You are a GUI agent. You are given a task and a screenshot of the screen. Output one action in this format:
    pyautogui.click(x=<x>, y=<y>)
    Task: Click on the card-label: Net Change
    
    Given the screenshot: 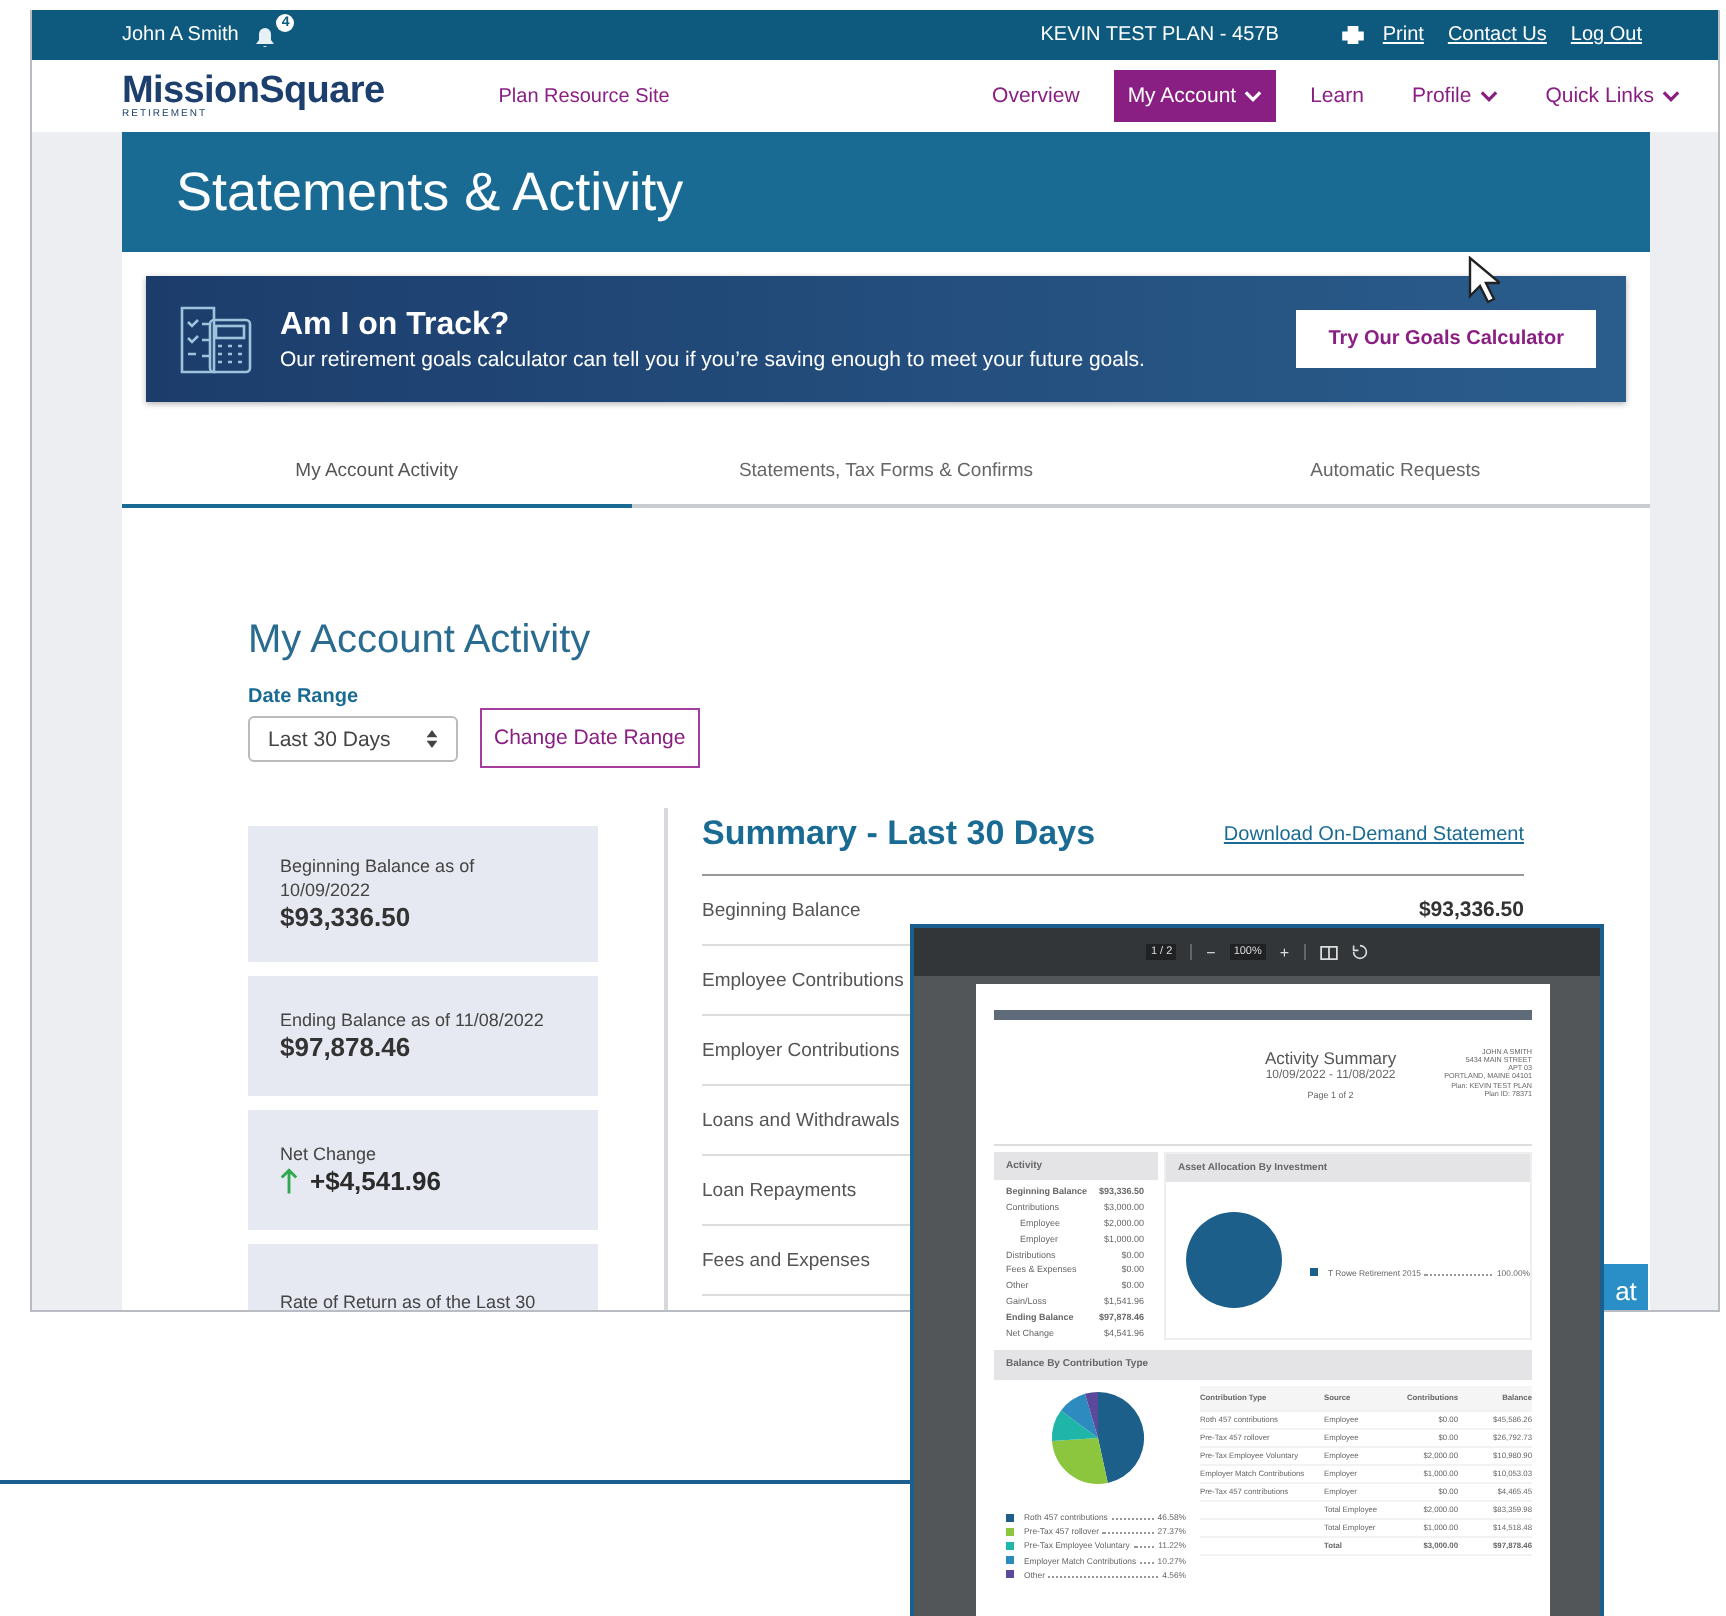 What is the action you would take?
    pyautogui.click(x=329, y=1155)
    